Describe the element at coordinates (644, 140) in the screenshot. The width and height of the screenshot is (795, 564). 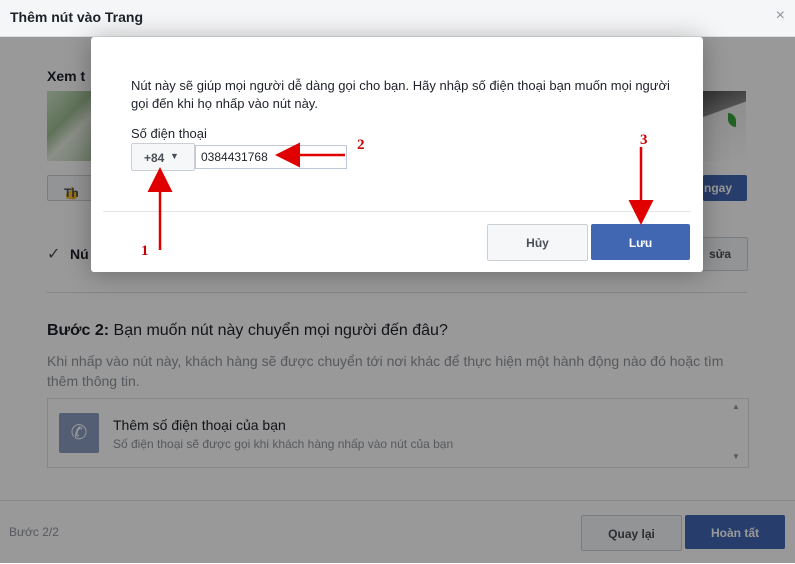
I see `annotation-label-3: 3` at that location.